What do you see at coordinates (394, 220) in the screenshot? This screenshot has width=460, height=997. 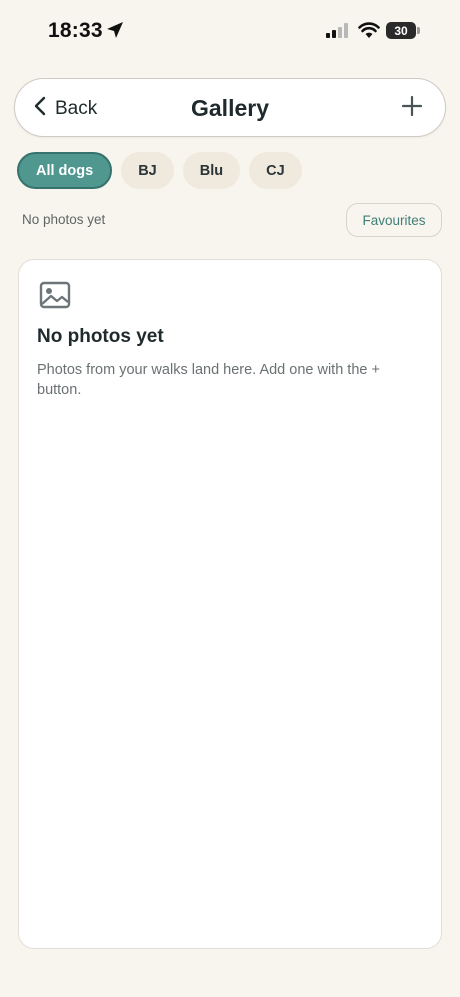 I see `favourites-button: Favourites` at bounding box center [394, 220].